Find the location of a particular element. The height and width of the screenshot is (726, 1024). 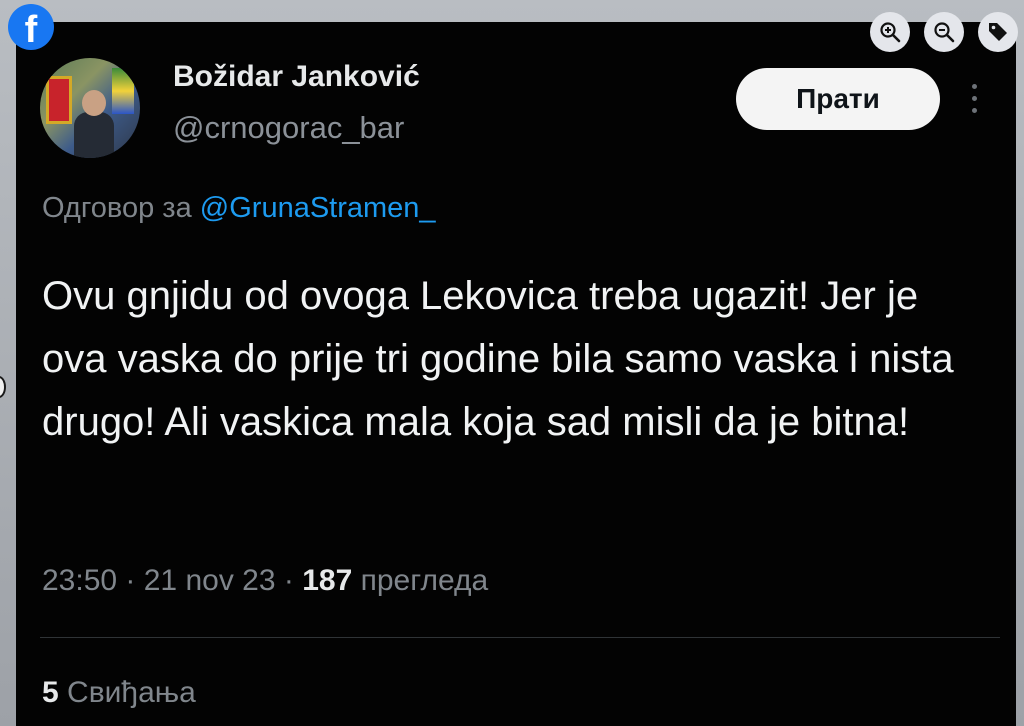

avatar is located at coordinates (90, 108).